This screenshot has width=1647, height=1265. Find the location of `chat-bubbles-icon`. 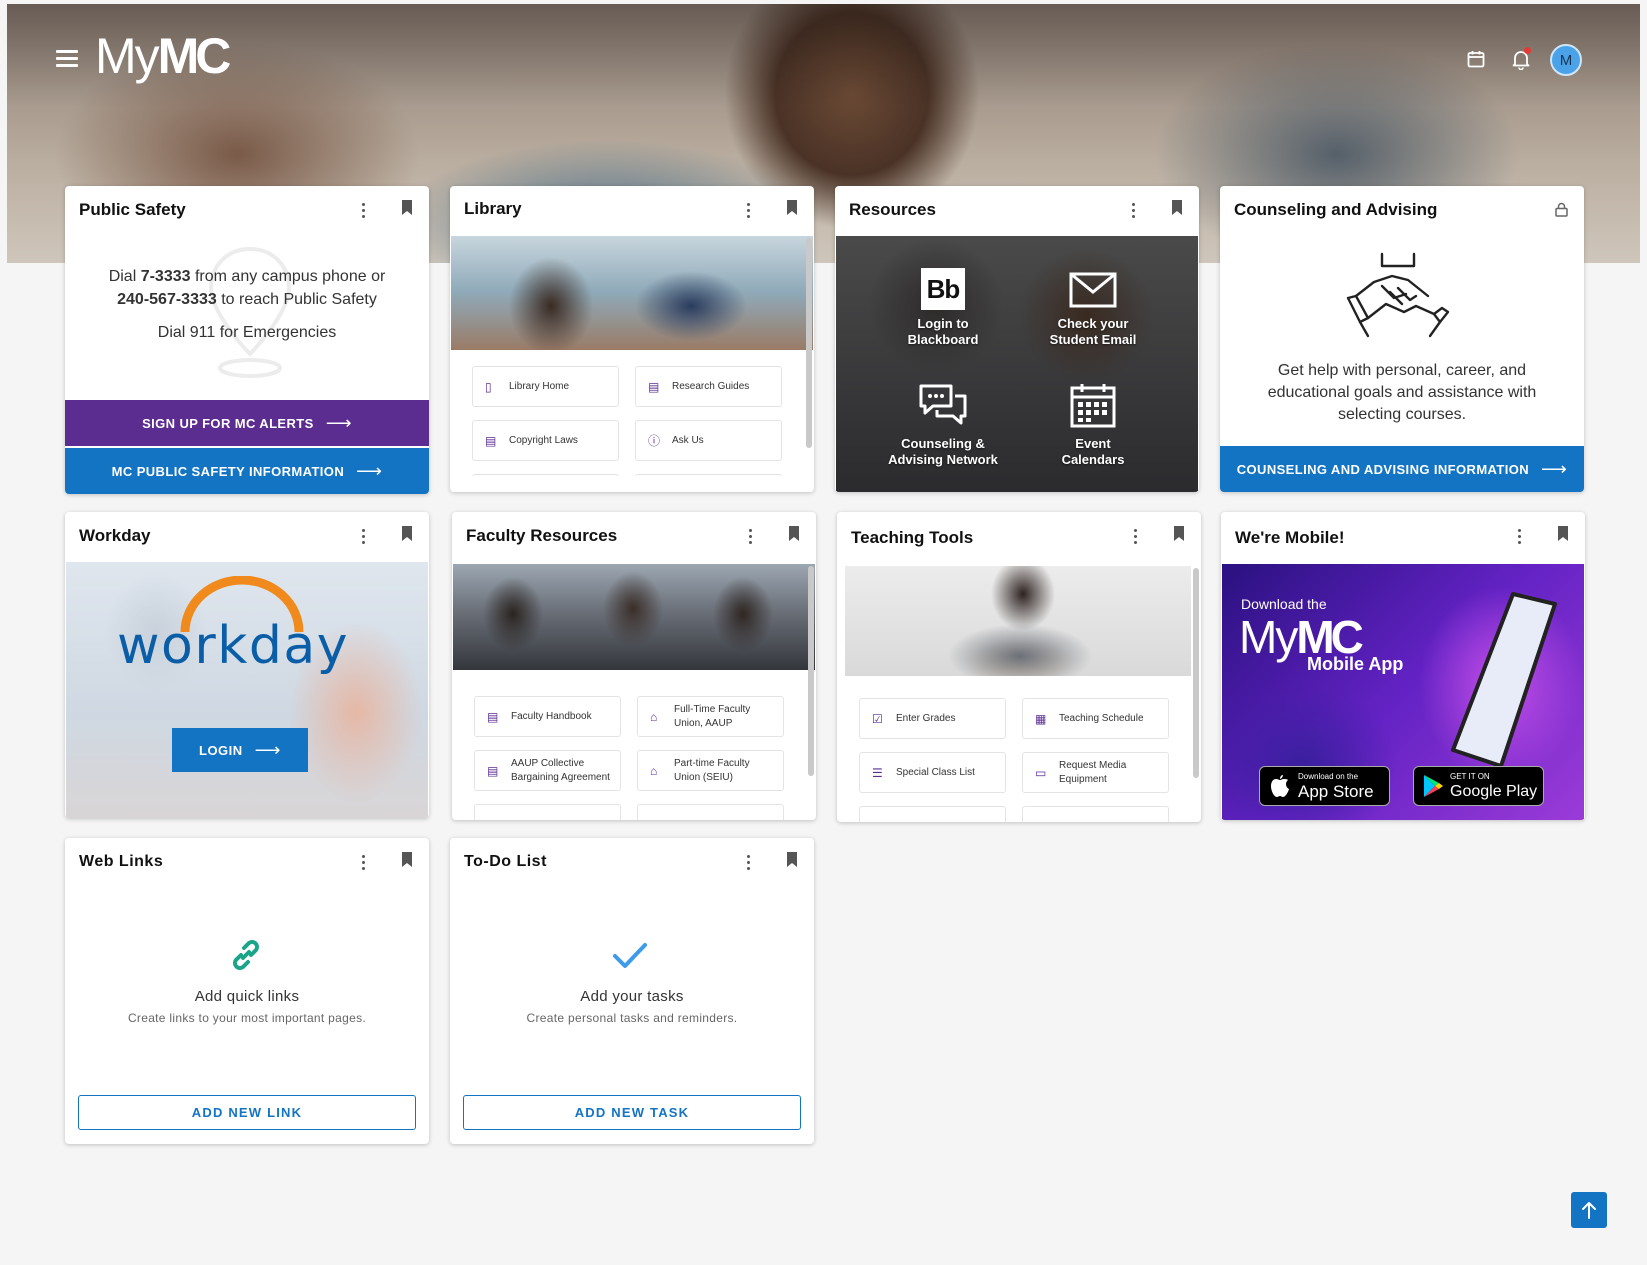

chat-bubbles-icon is located at coordinates (943, 404).